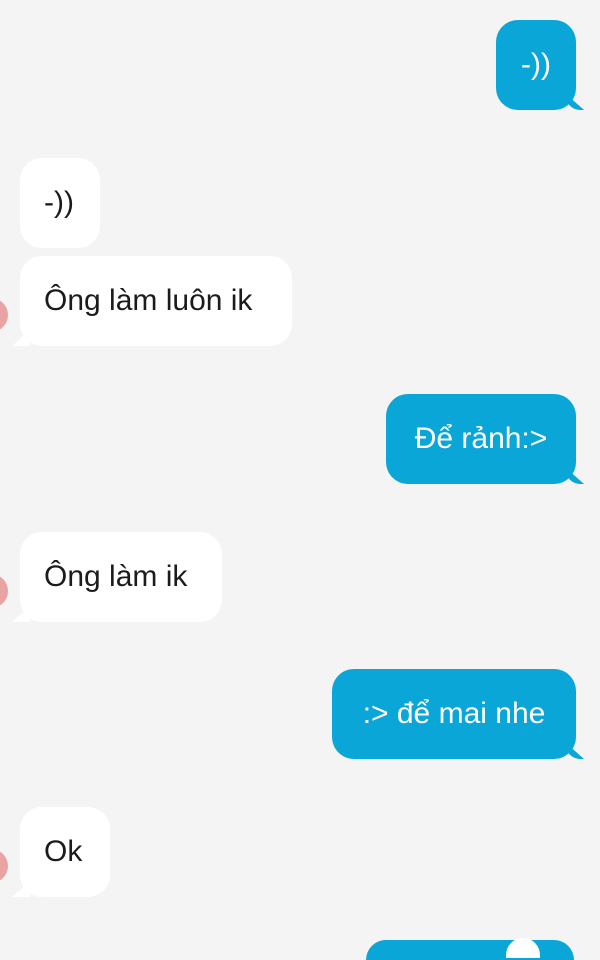 The image size is (600, 960). I want to click on message-text: Để rảnh:>, so click(481, 438).